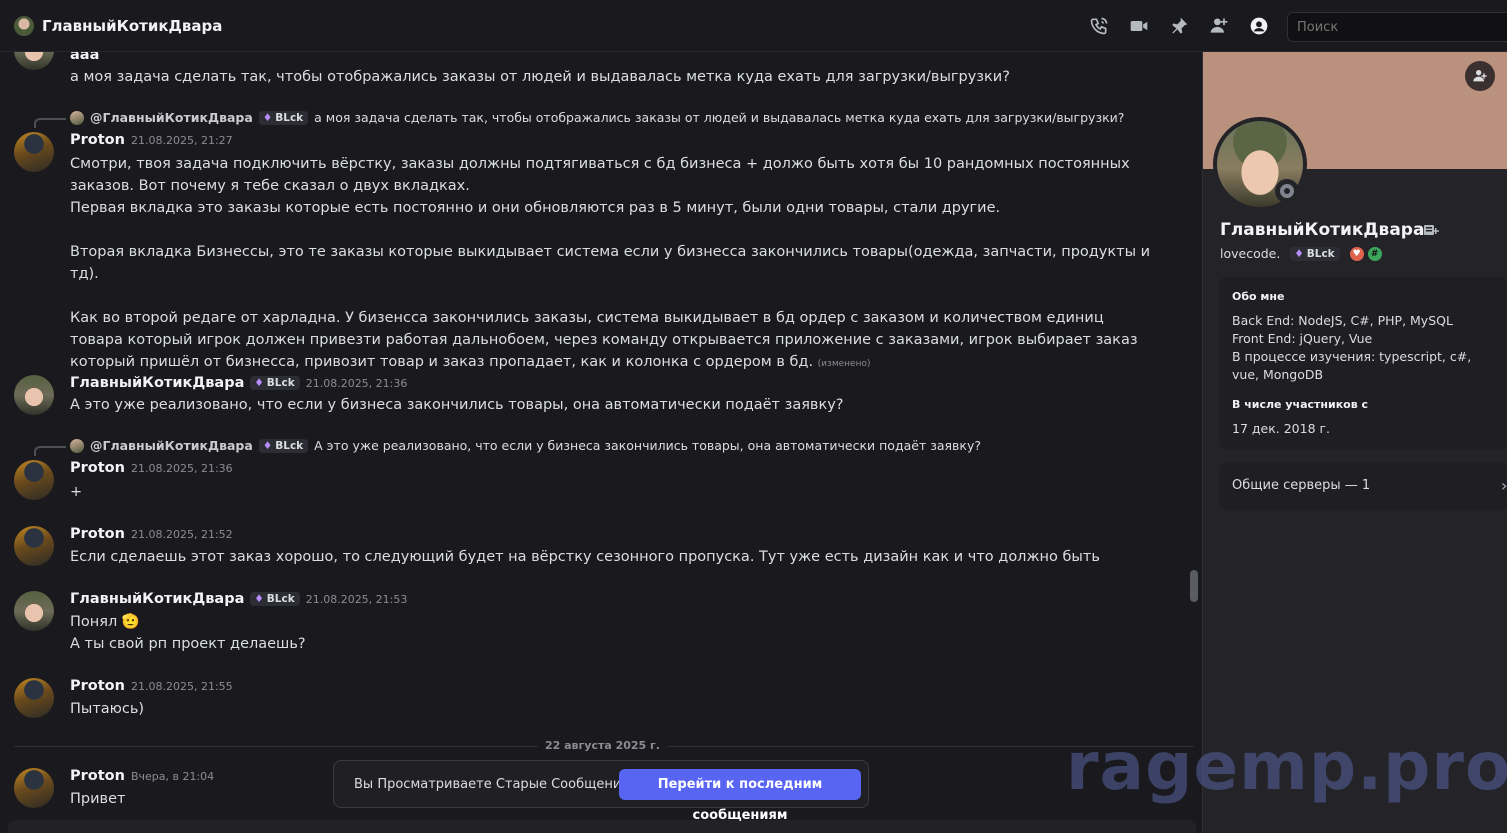 Image resolution: width=1507 pixels, height=833 pixels. I want to click on about-line: Front End: jQuery, Vue, so click(1302, 338).